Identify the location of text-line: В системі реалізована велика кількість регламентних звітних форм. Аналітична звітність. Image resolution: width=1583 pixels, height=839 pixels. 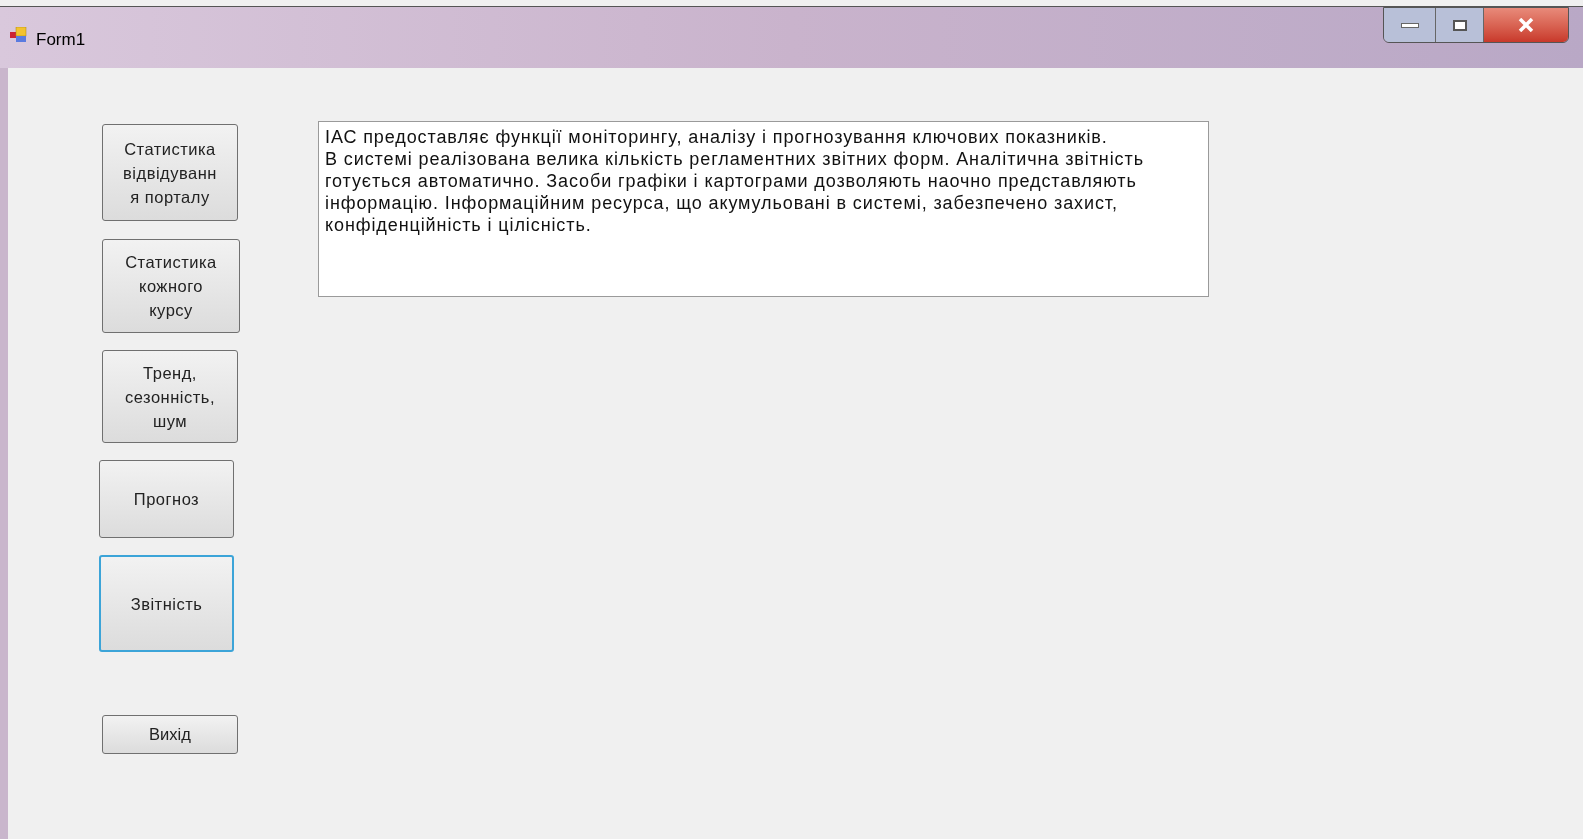
(734, 159).